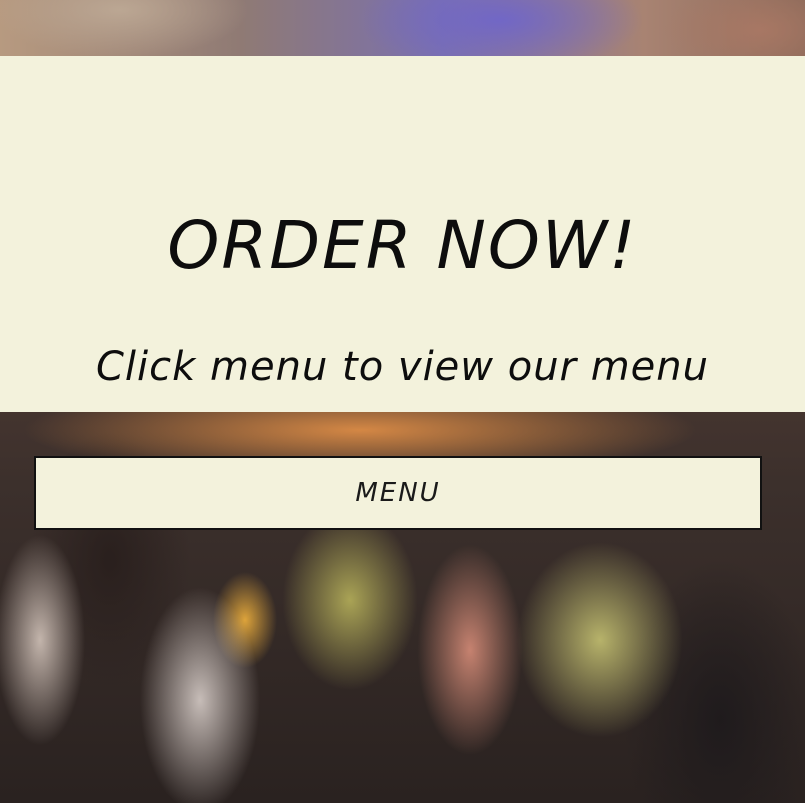 This screenshot has width=805, height=803. What do you see at coordinates (398, 493) in the screenshot?
I see `menu-button: MENU` at bounding box center [398, 493].